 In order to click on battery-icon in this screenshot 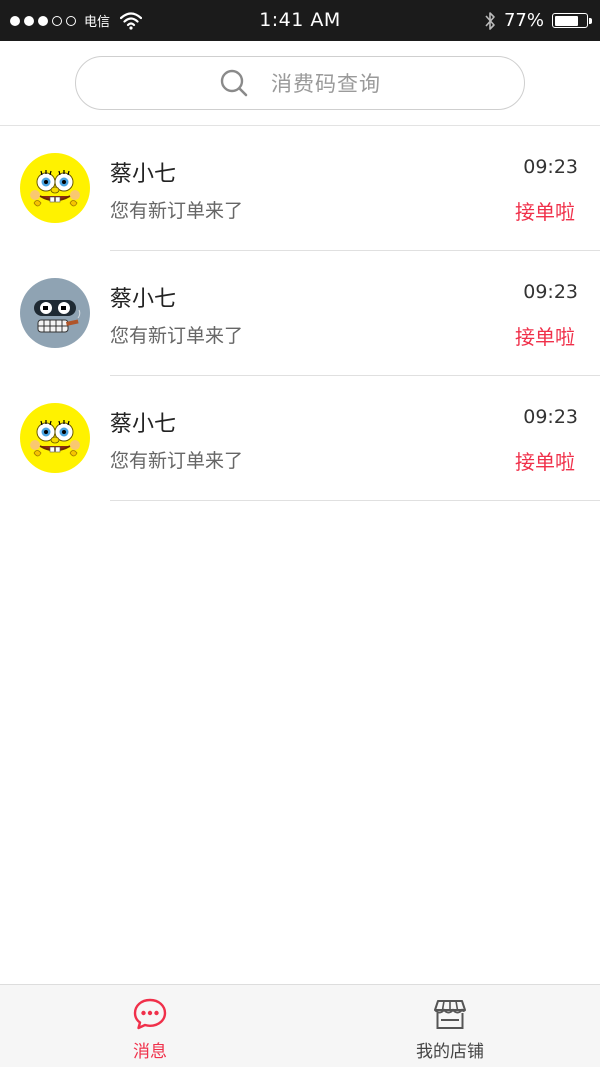, I will do `click(572, 20)`.